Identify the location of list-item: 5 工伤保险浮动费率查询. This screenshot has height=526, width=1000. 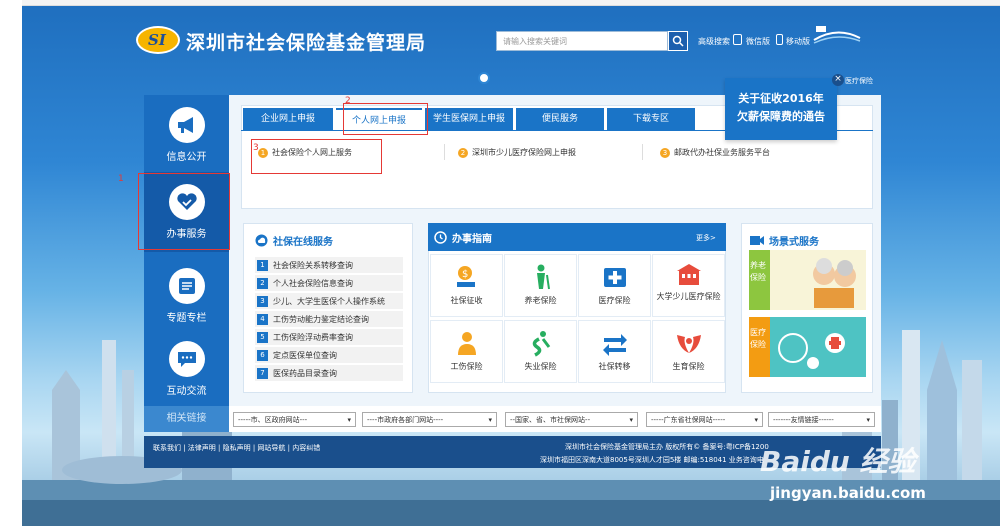
(329, 337).